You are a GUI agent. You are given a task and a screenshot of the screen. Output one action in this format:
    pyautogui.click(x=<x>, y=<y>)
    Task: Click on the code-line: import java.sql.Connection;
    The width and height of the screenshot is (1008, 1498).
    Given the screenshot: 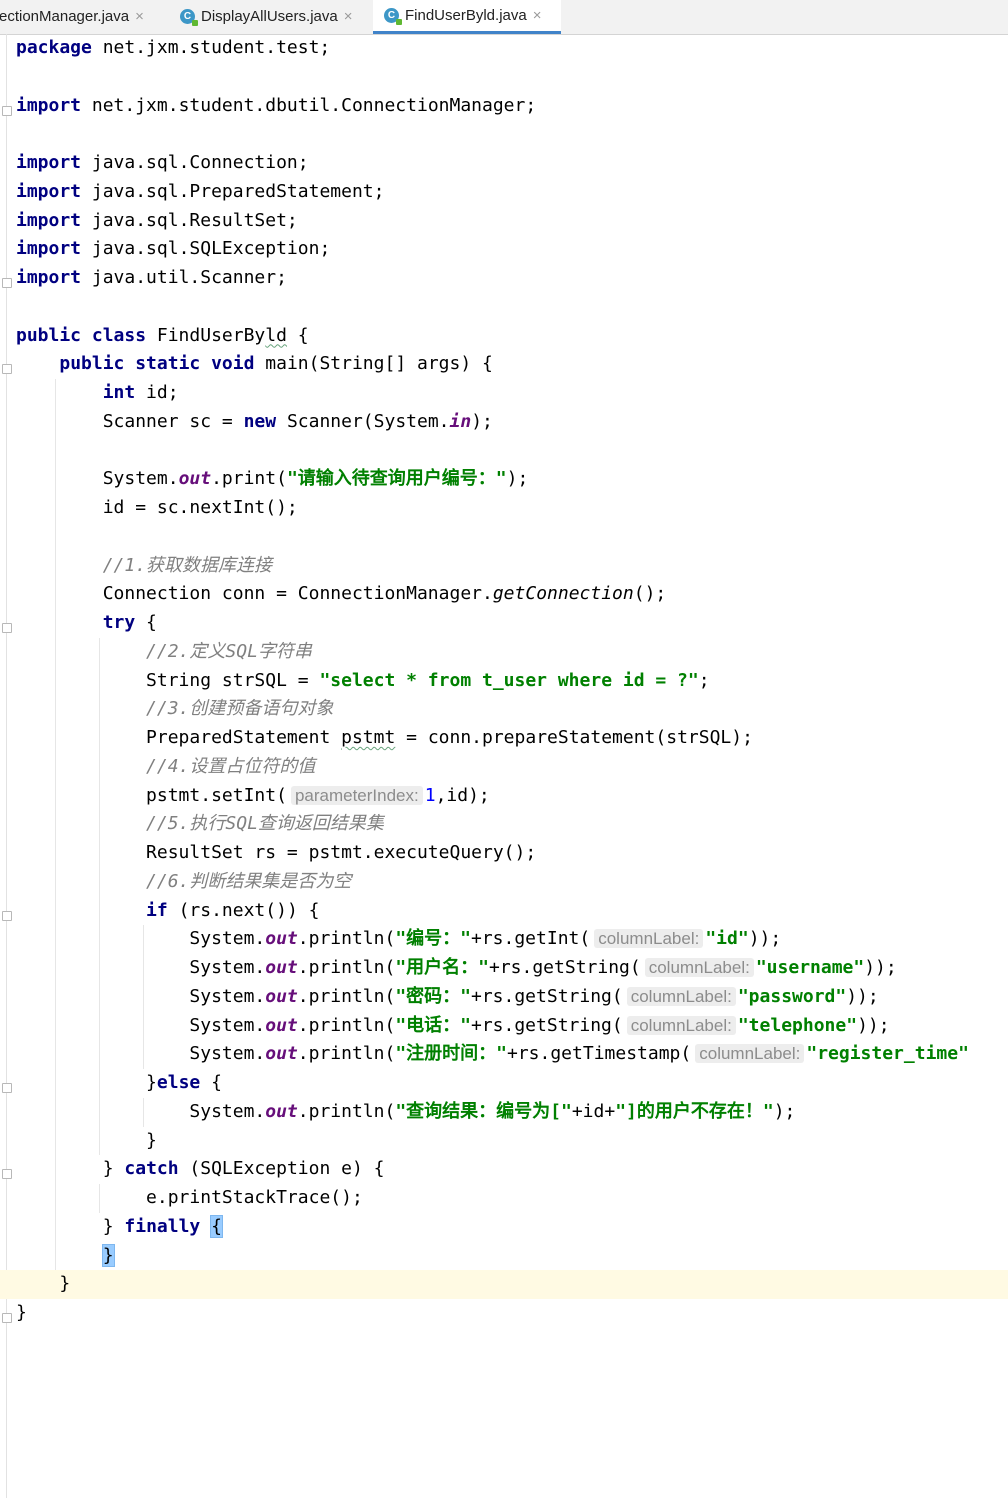 What is the action you would take?
    pyautogui.click(x=504, y=163)
    